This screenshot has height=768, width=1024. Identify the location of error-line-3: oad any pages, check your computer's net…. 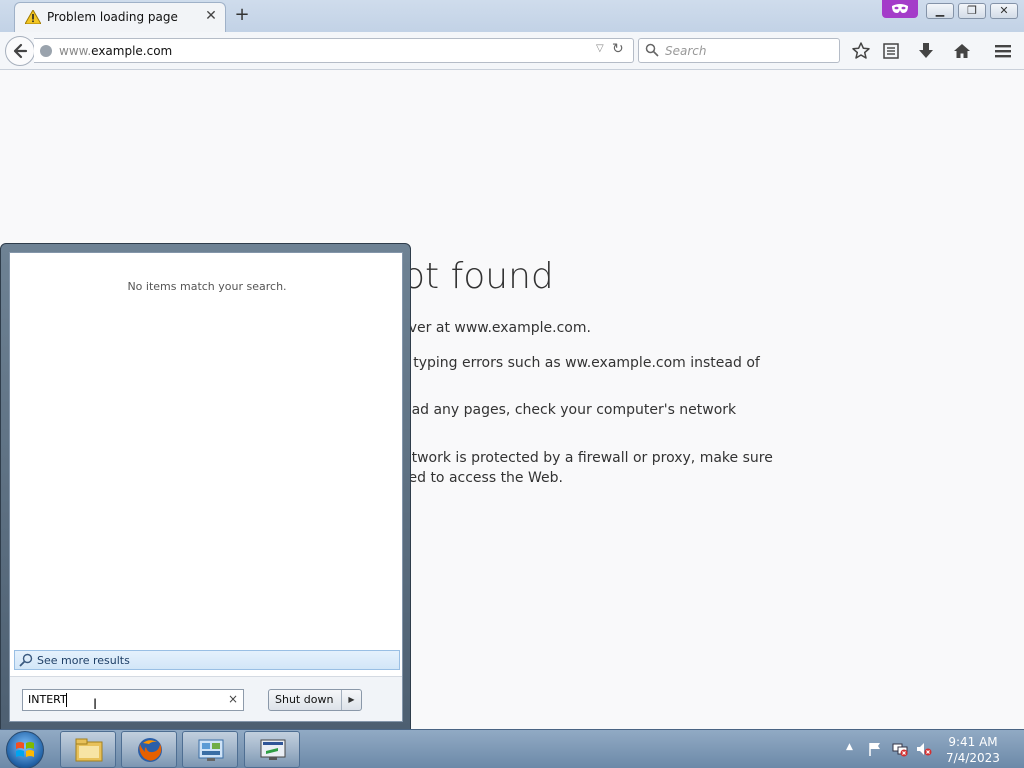
(570, 410).